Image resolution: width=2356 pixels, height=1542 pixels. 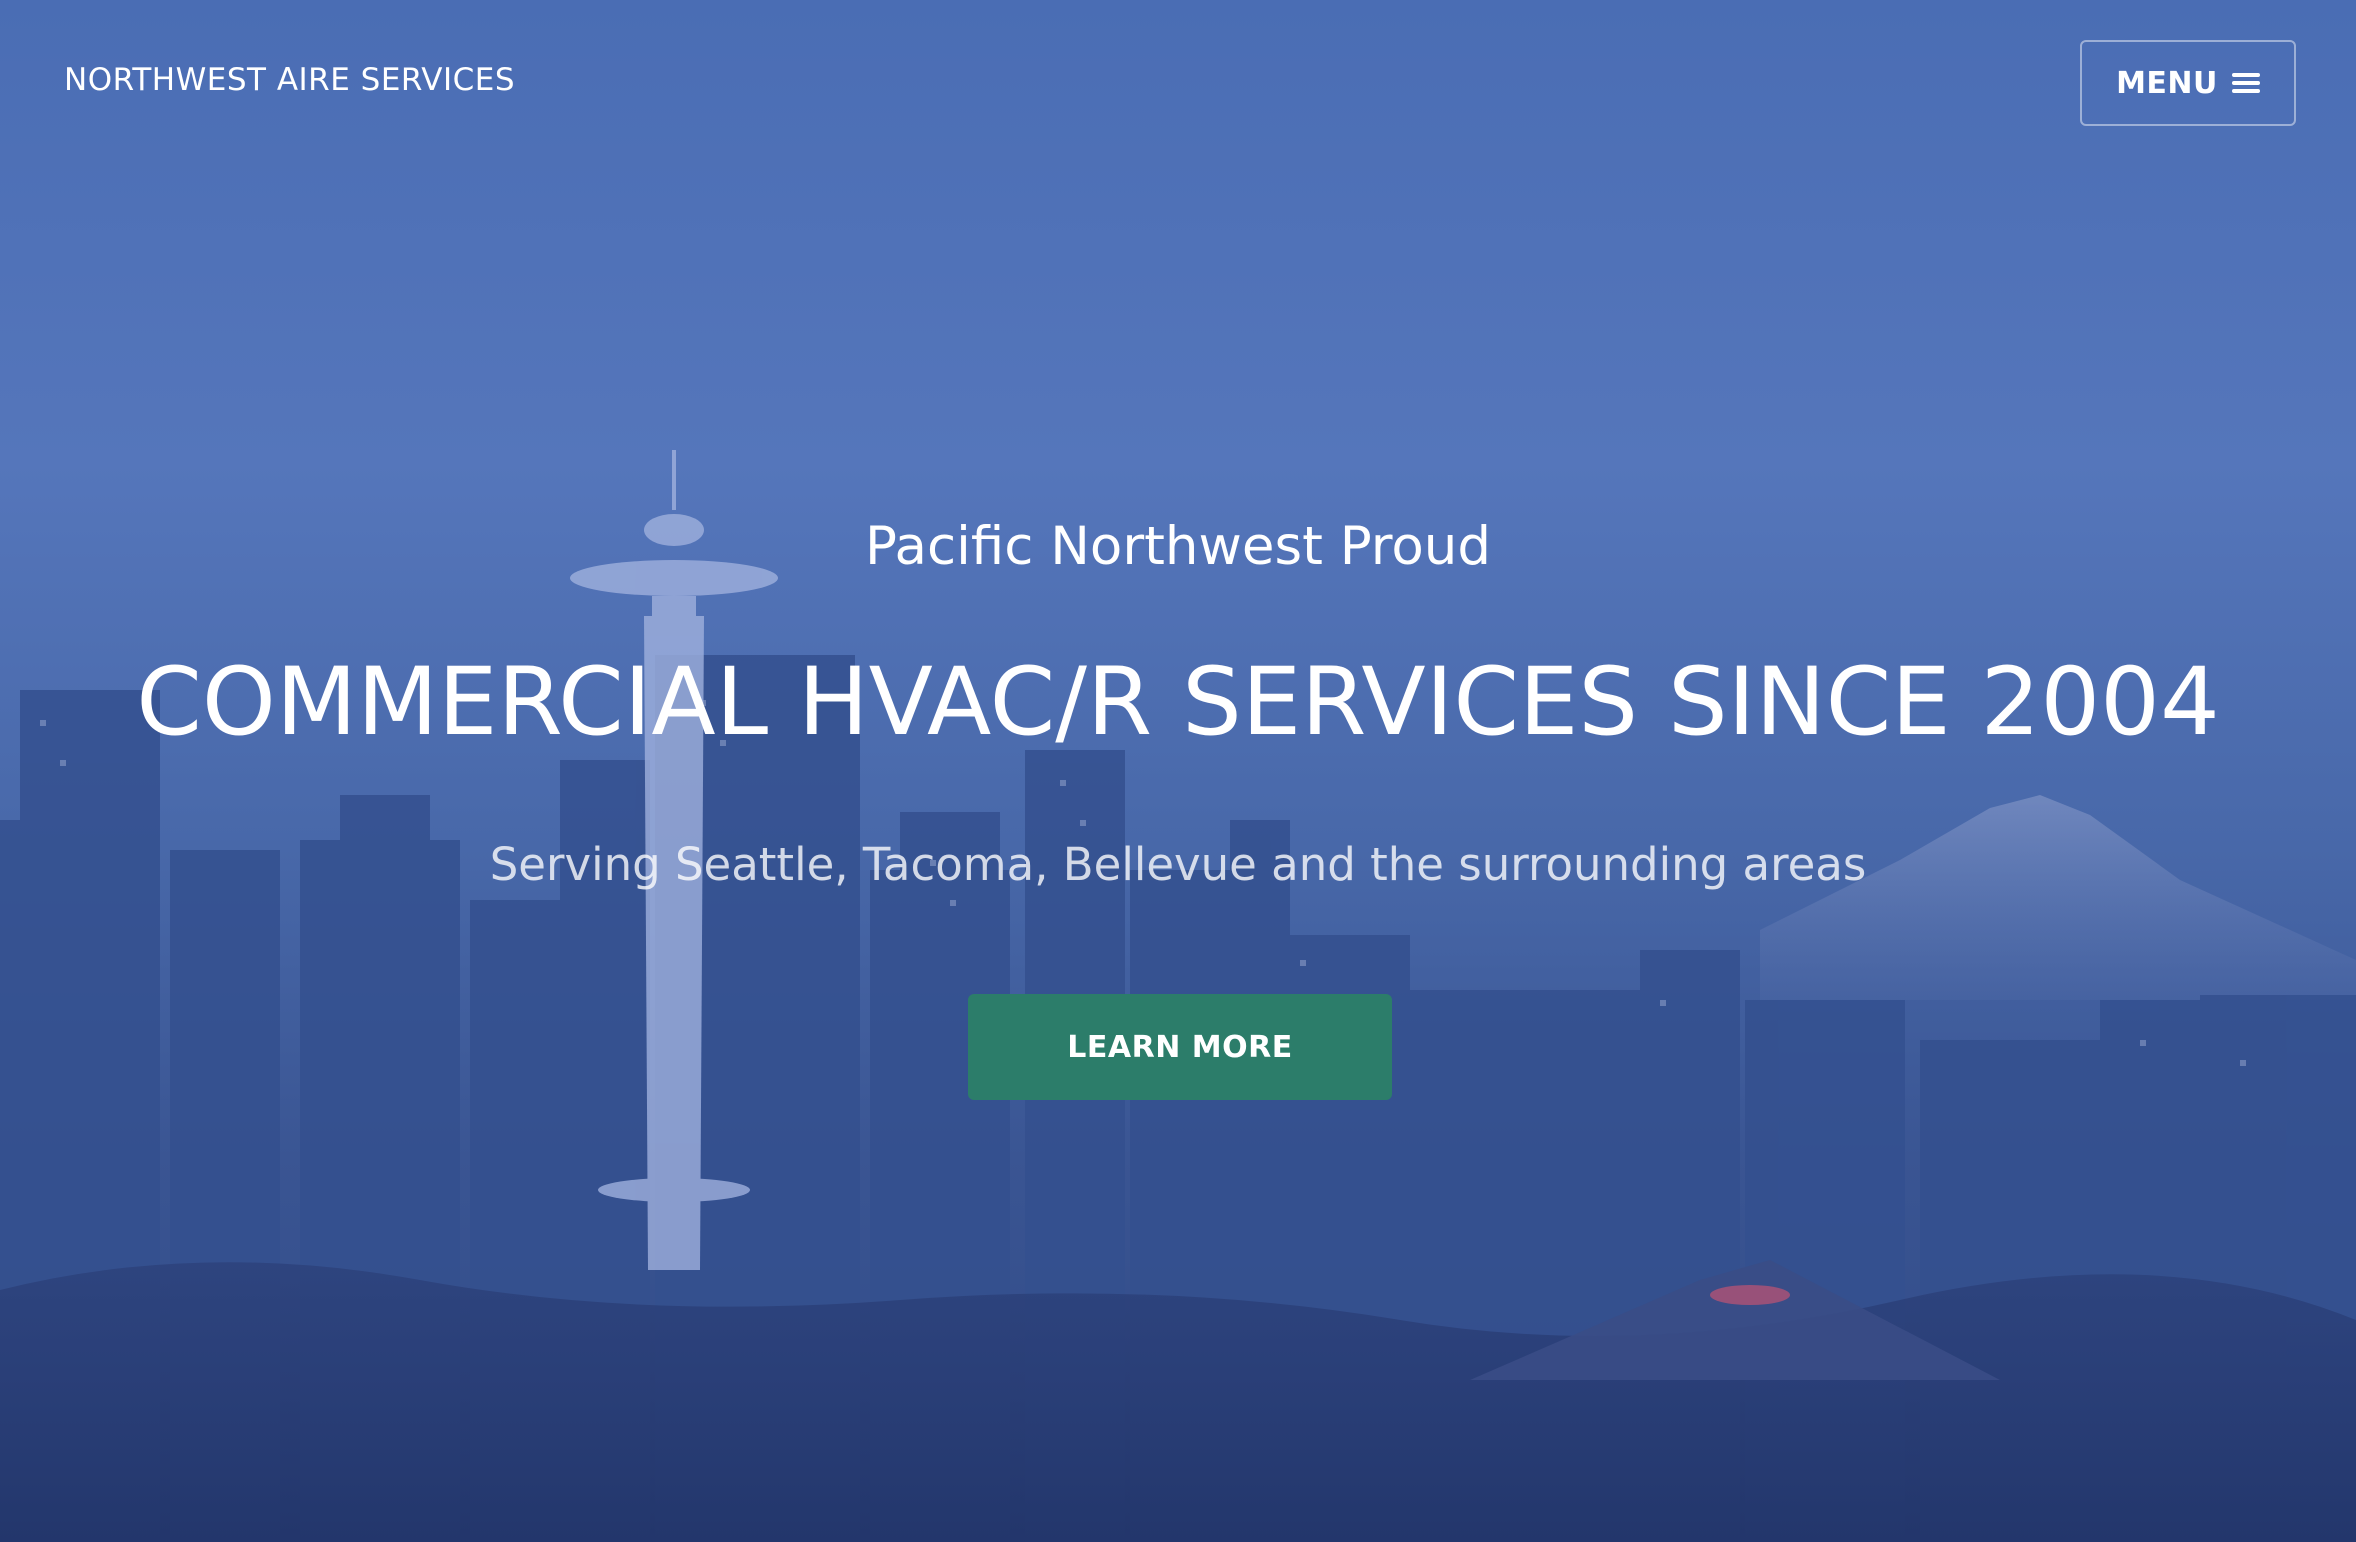 I want to click on menu-button: MENU, so click(x=2188, y=83).